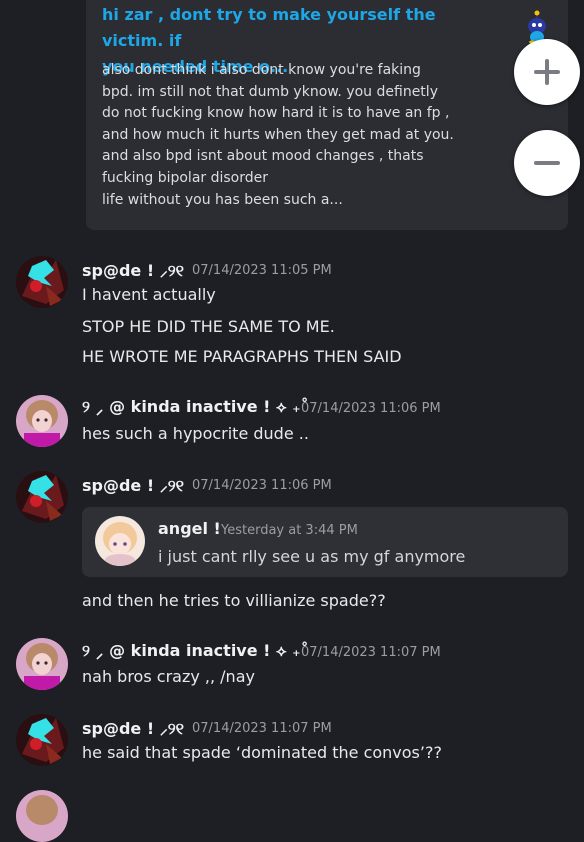 This screenshot has width=584, height=842. What do you see at coordinates (185, 177) in the screenshot?
I see `embed-line: fucking bipolar disorder` at bounding box center [185, 177].